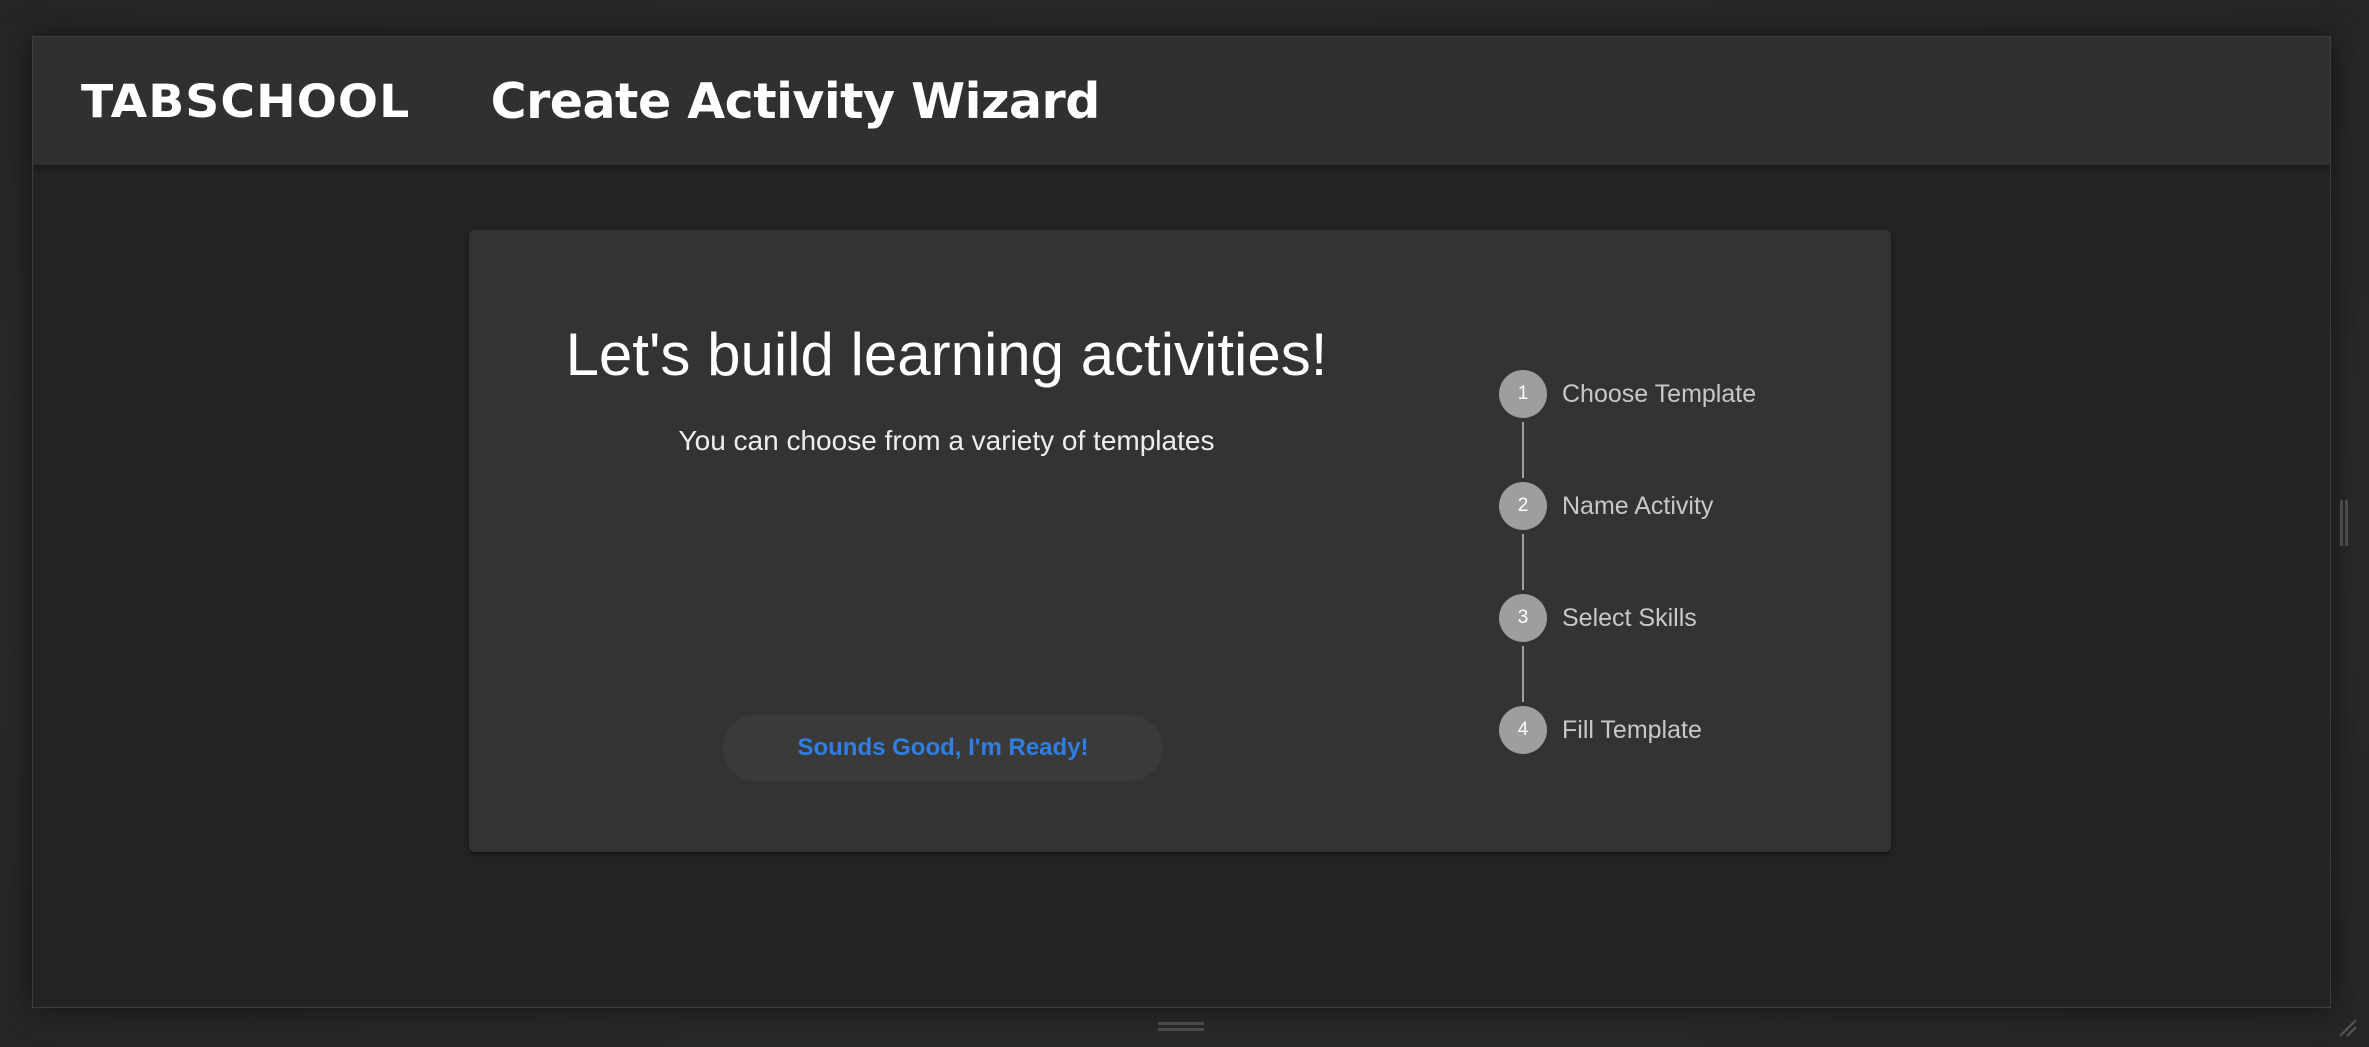 The height and width of the screenshot is (1047, 2369). Describe the element at coordinates (1181, 1027) in the screenshot. I see `resize-handle-bottom` at that location.